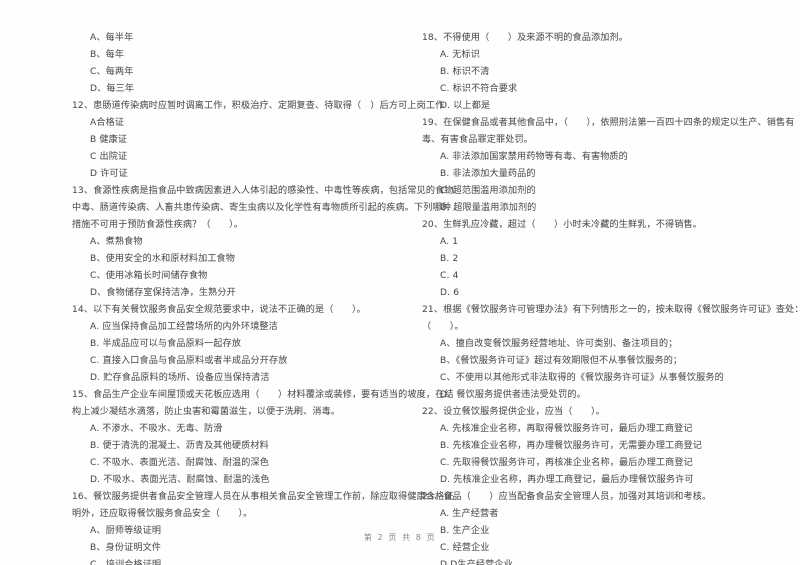 This screenshot has height=565, width=800. Describe the element at coordinates (149, 276) in the screenshot. I see `answer-option: C、使用冰箱长时间储存食物` at that location.